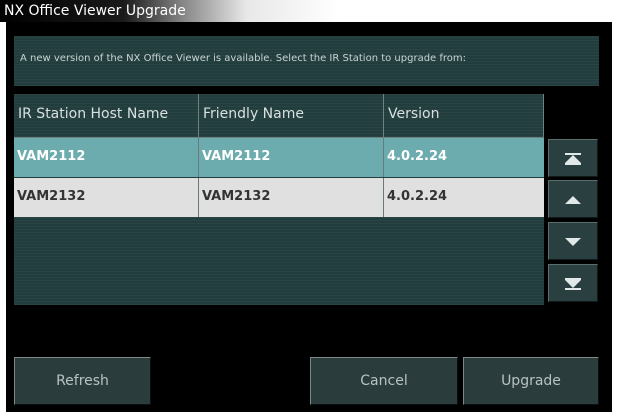 This screenshot has width=617, height=416. What do you see at coordinates (82, 381) in the screenshot?
I see `refresh-button: Refresh` at bounding box center [82, 381].